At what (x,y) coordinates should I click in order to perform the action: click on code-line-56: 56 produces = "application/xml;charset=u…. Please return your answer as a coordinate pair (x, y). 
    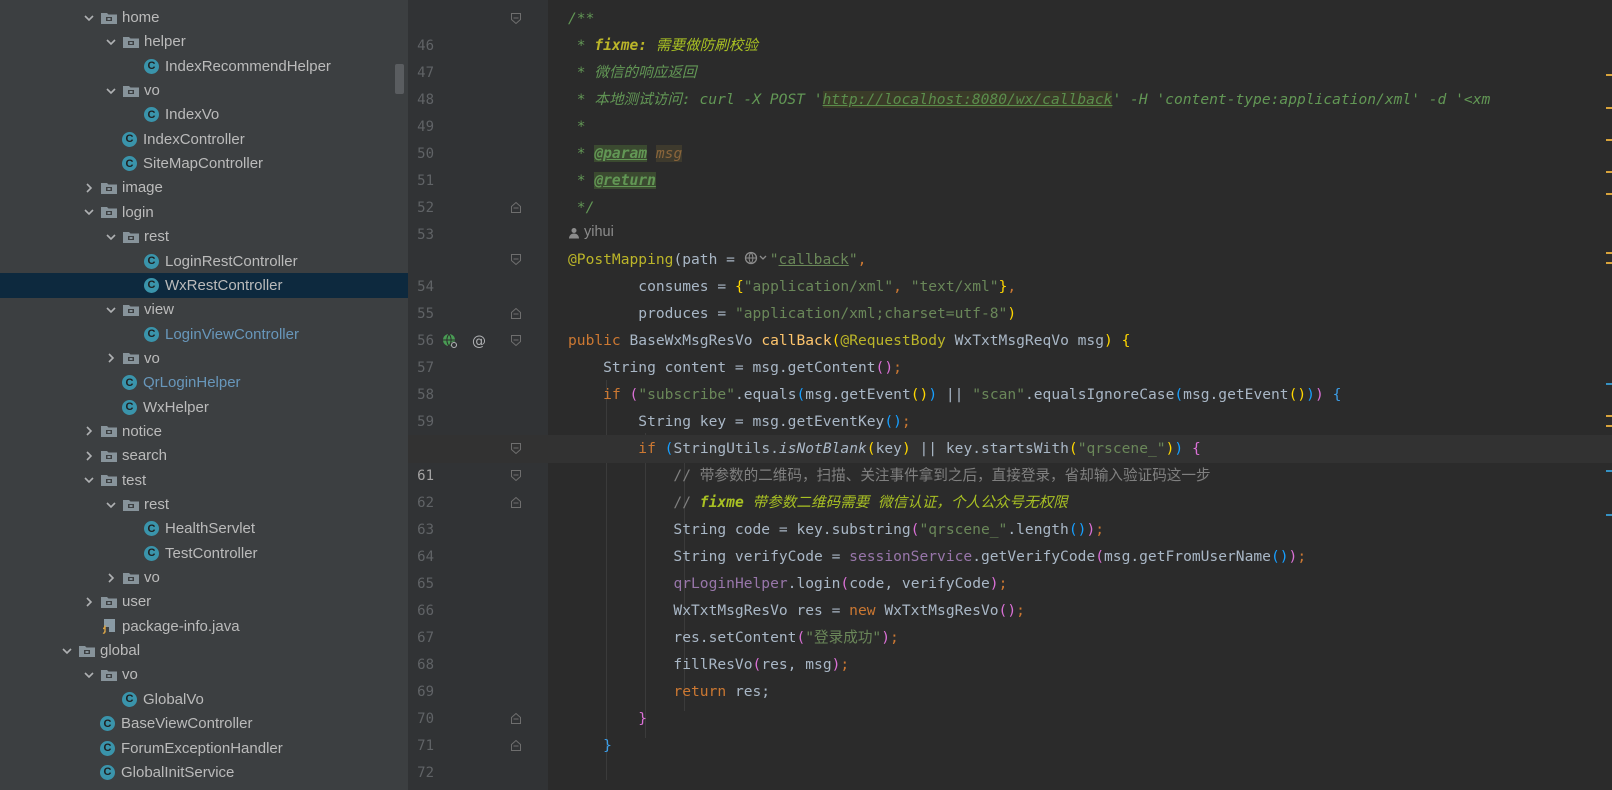
    Looking at the image, I should click on (1010, 324).